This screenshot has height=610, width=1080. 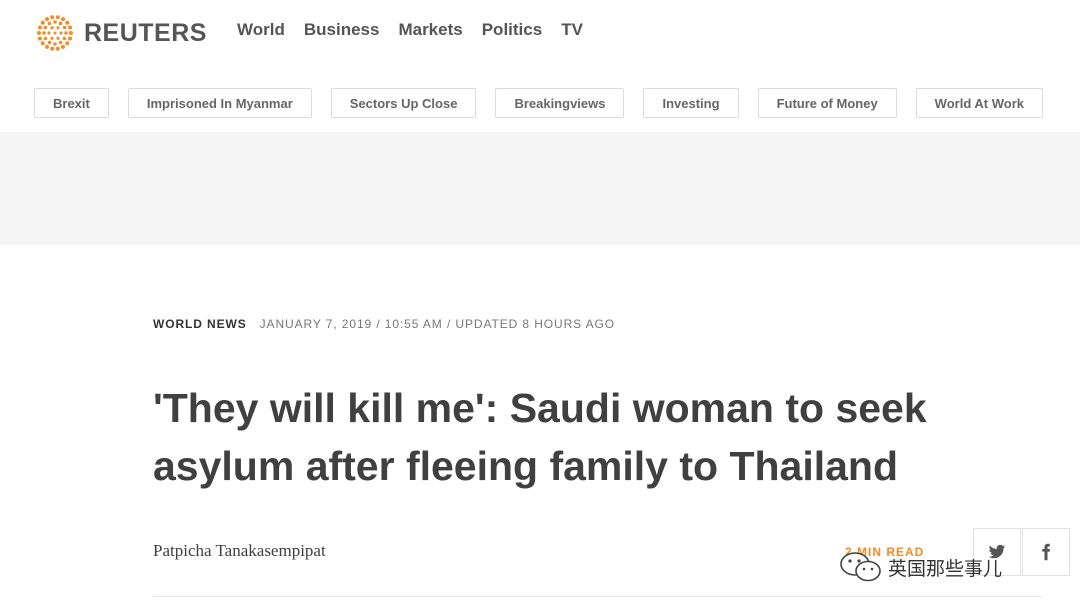 I want to click on main-nav: World Business Markets Politics TV, so click(x=410, y=30).